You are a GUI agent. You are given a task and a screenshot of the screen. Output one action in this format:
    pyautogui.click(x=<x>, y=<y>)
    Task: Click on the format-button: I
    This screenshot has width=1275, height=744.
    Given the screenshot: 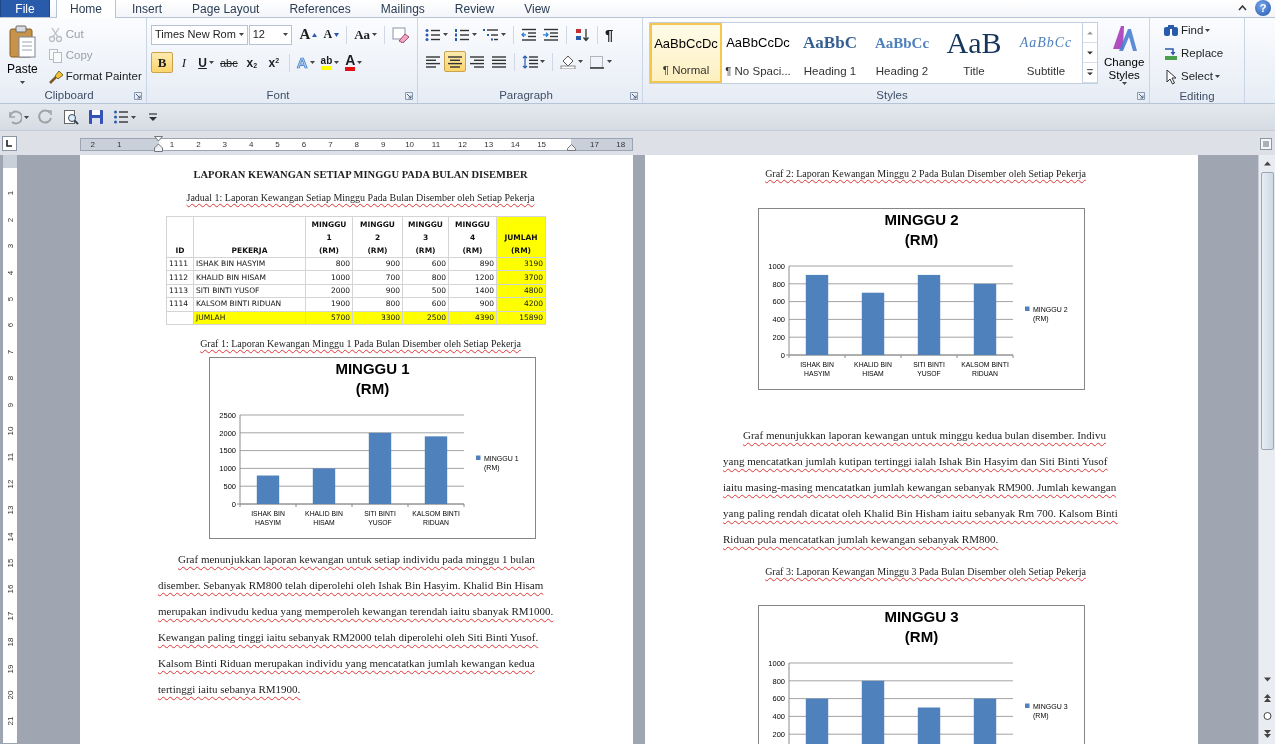 What is the action you would take?
    pyautogui.click(x=184, y=62)
    